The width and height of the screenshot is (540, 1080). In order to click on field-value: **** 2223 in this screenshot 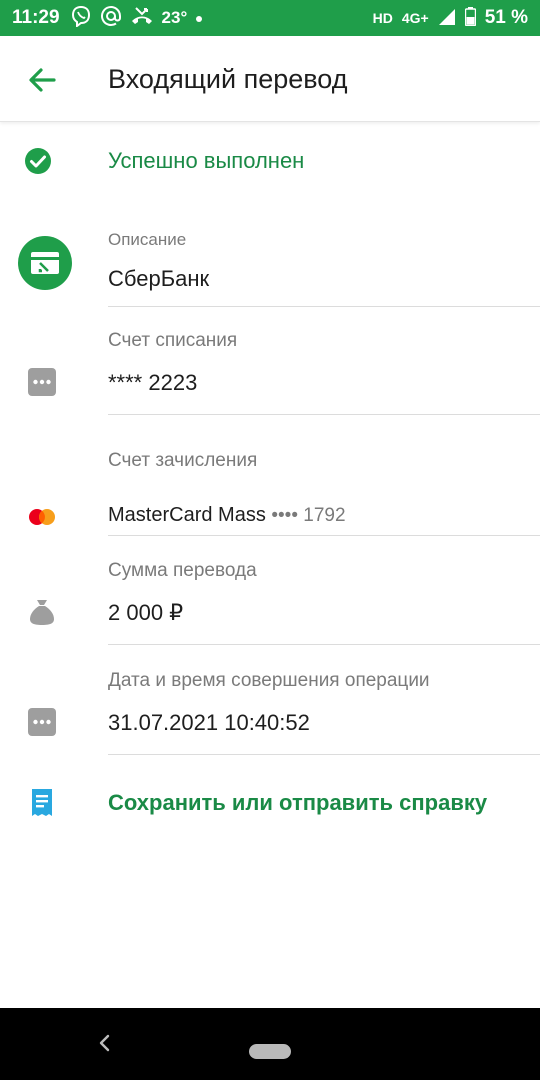, I will do `click(153, 382)`.